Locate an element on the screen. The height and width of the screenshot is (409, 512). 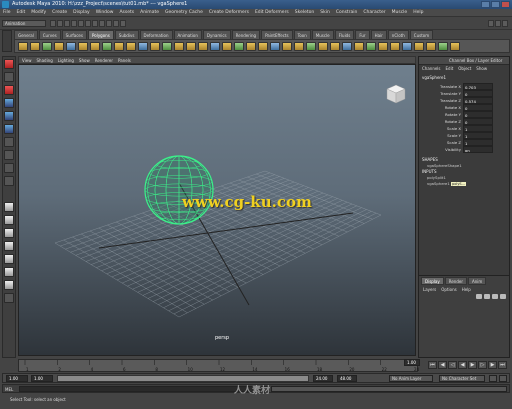
minimize-button is located at coordinates (485, 4).